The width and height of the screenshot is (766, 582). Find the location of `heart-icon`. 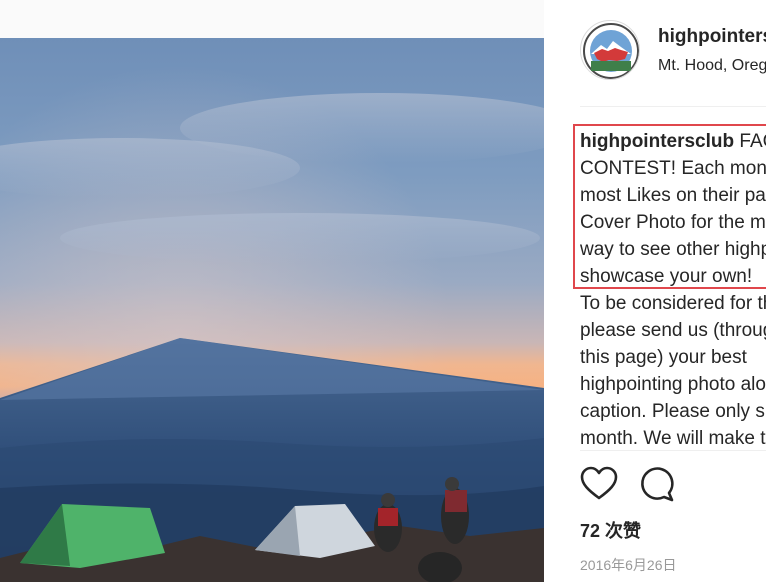

heart-icon is located at coordinates (599, 483).